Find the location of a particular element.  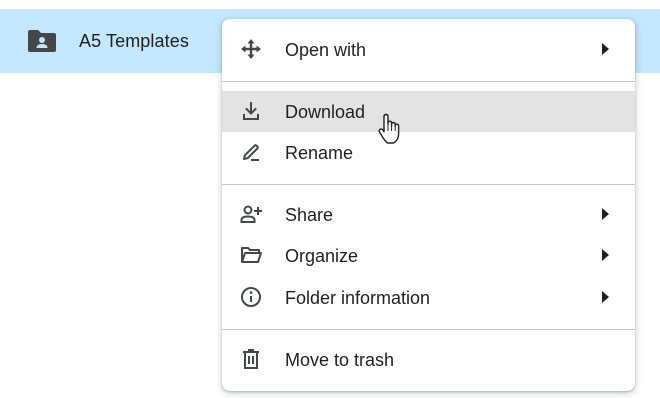

menu-item-label: Share is located at coordinates (309, 215).